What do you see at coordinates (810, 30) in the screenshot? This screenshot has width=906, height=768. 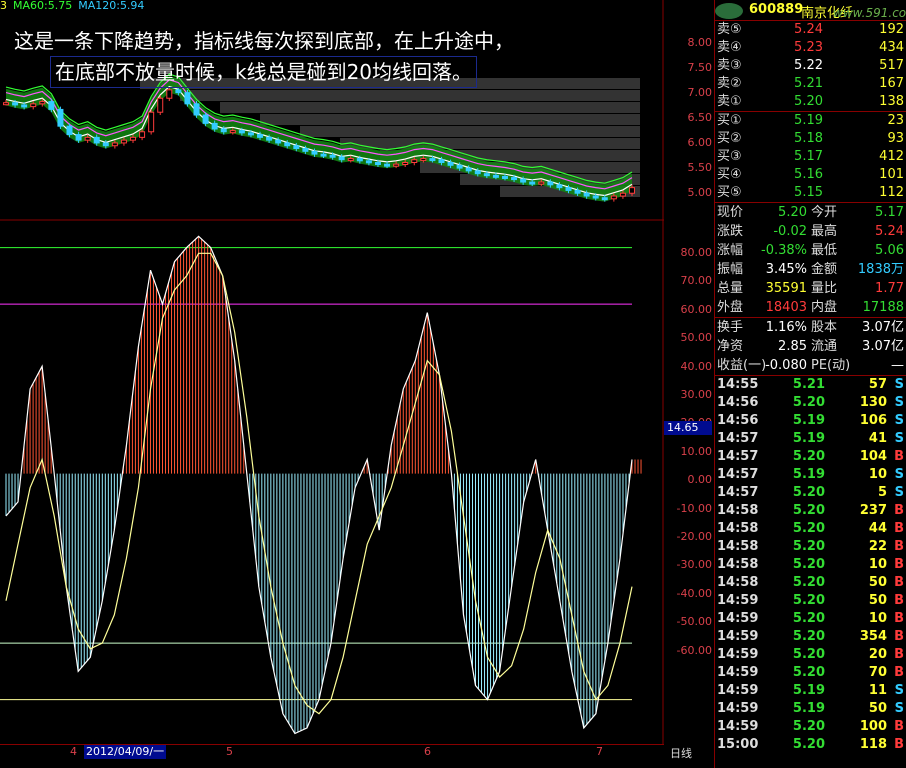 I see `sell-order-row: 卖⑤ 5.24 192` at bounding box center [810, 30].